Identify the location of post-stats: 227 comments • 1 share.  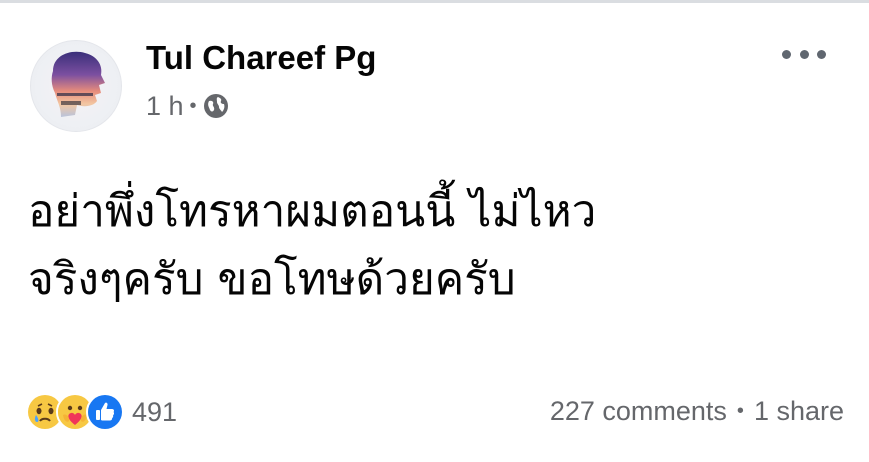
(697, 411).